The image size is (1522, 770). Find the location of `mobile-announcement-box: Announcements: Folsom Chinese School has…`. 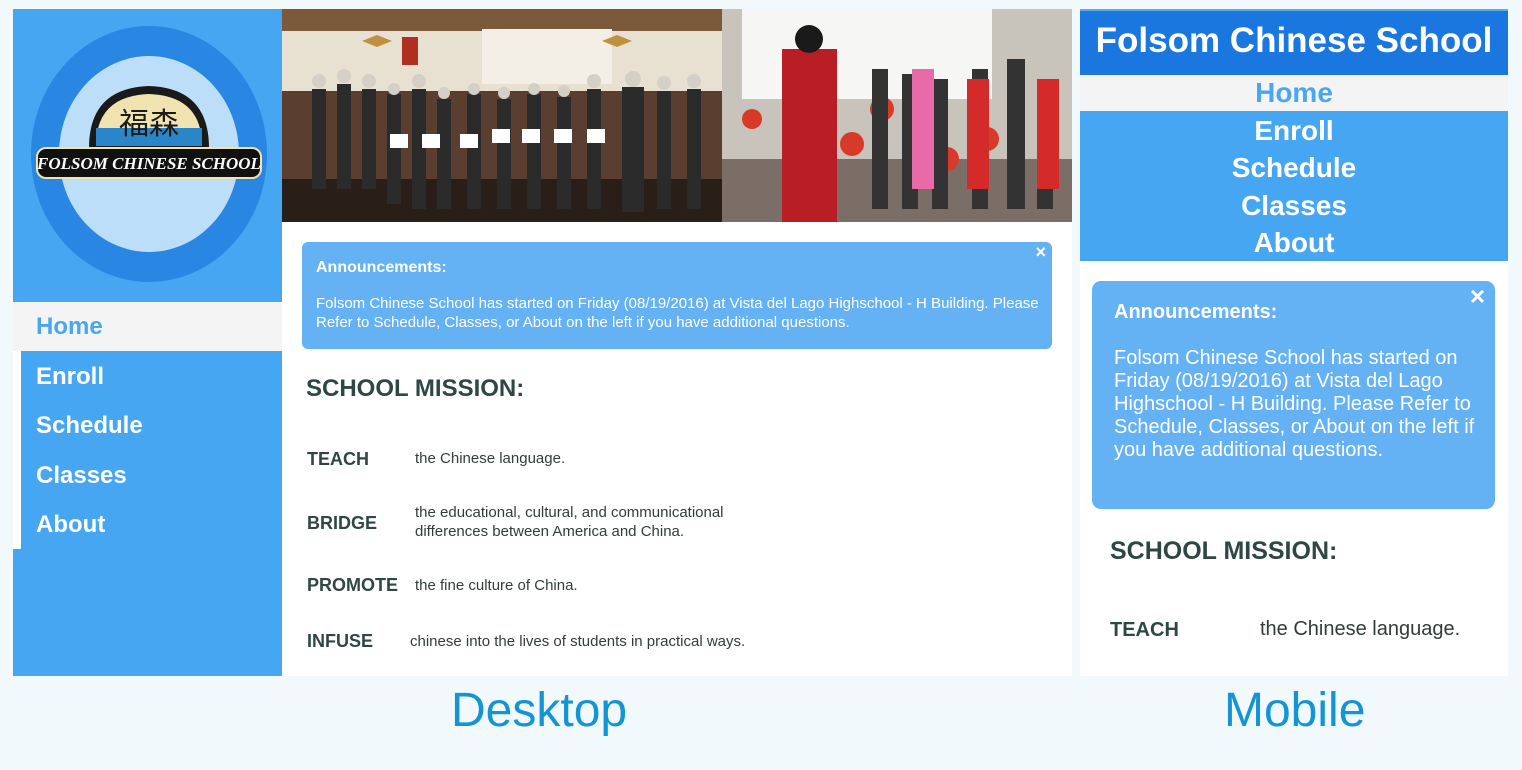

mobile-announcement-box: Announcements: Folsom Chinese School has… is located at coordinates (1293, 395).